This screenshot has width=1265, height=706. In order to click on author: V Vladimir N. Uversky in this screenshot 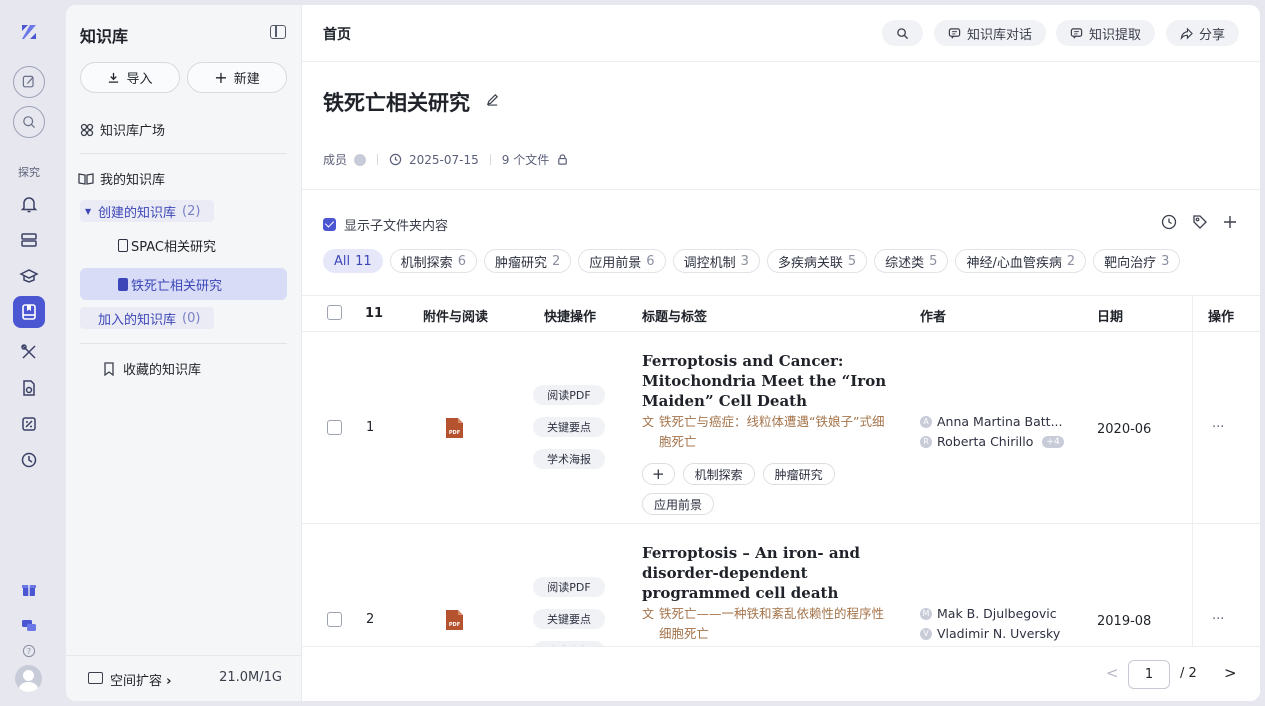, I will do `click(990, 634)`.